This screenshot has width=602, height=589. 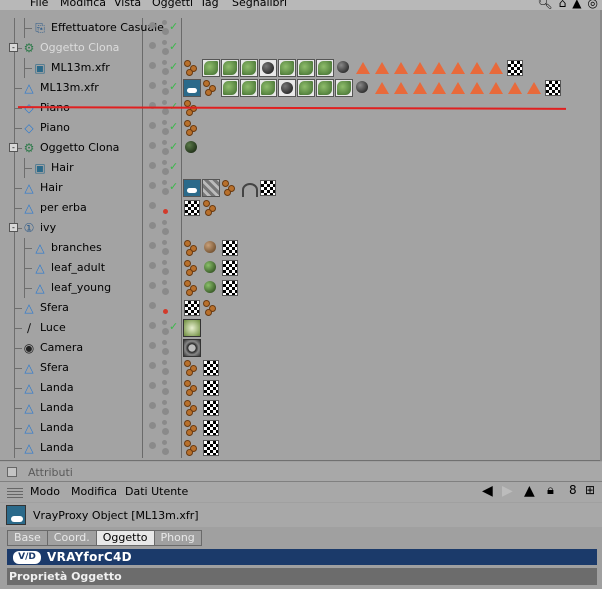 What do you see at coordinates (302, 576) in the screenshot?
I see `section-header: Proprietà Oggetto` at bounding box center [302, 576].